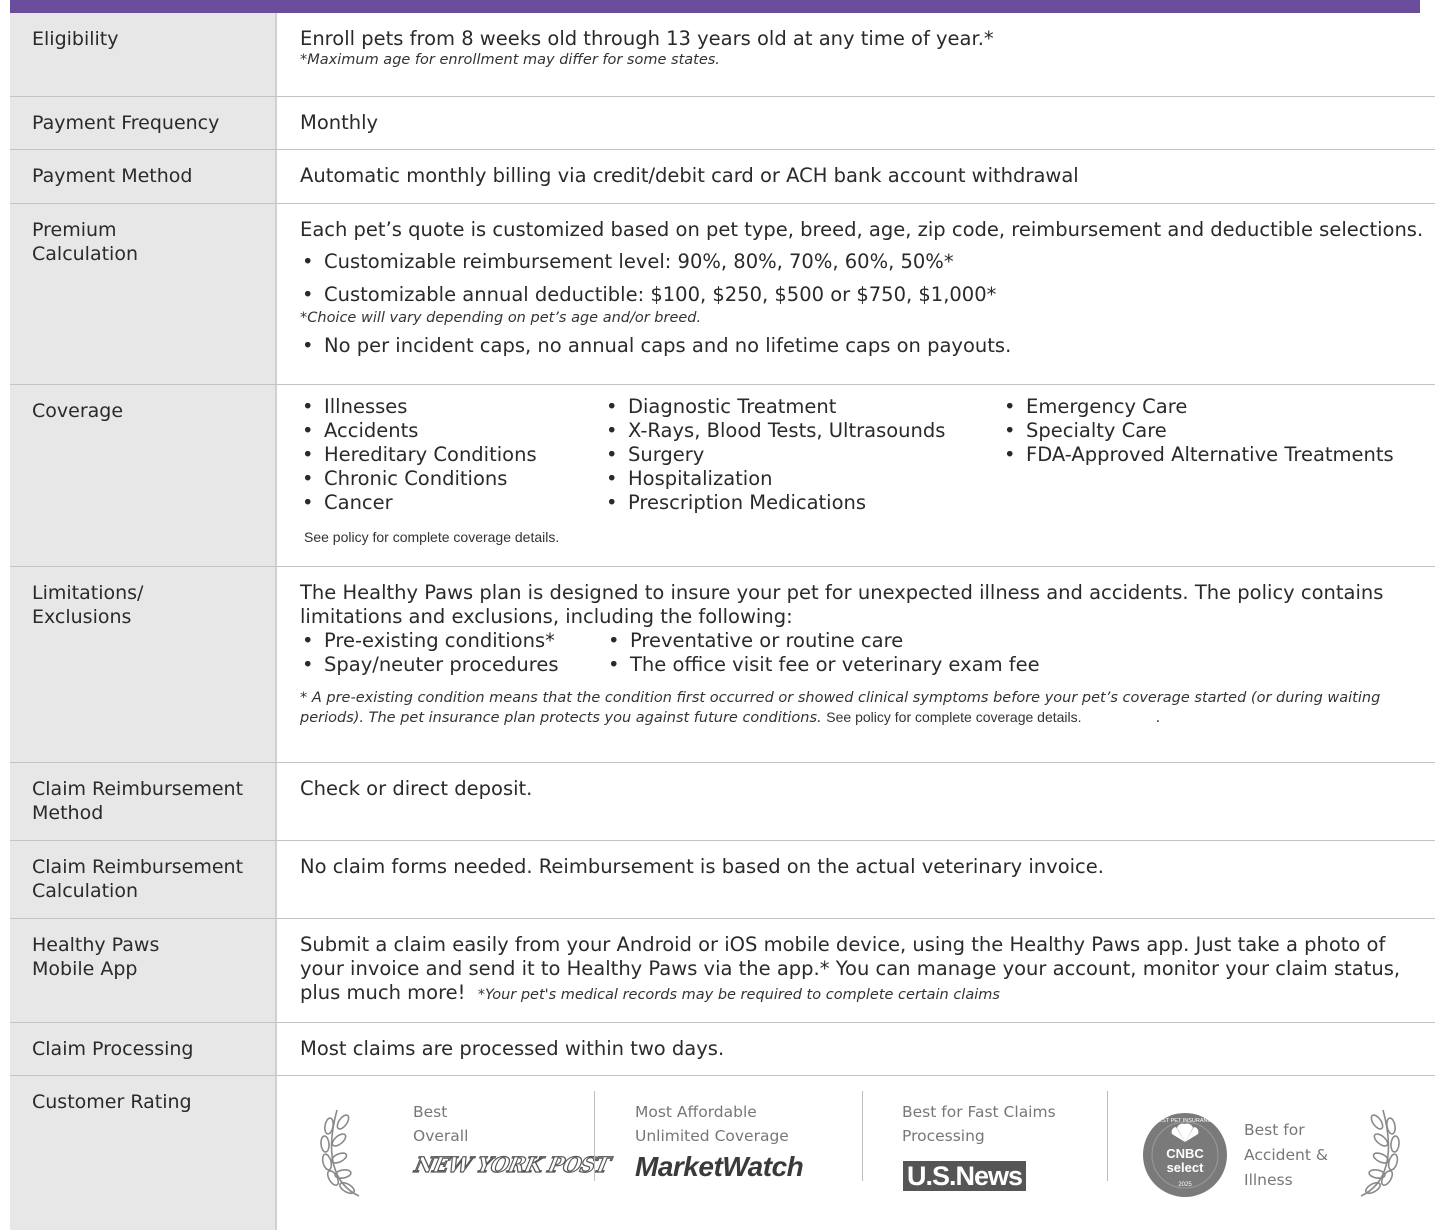 The height and width of the screenshot is (1232, 1435). Describe the element at coordinates (453, 665) in the screenshot. I see `list-item: Spay/neuter procedures` at that location.